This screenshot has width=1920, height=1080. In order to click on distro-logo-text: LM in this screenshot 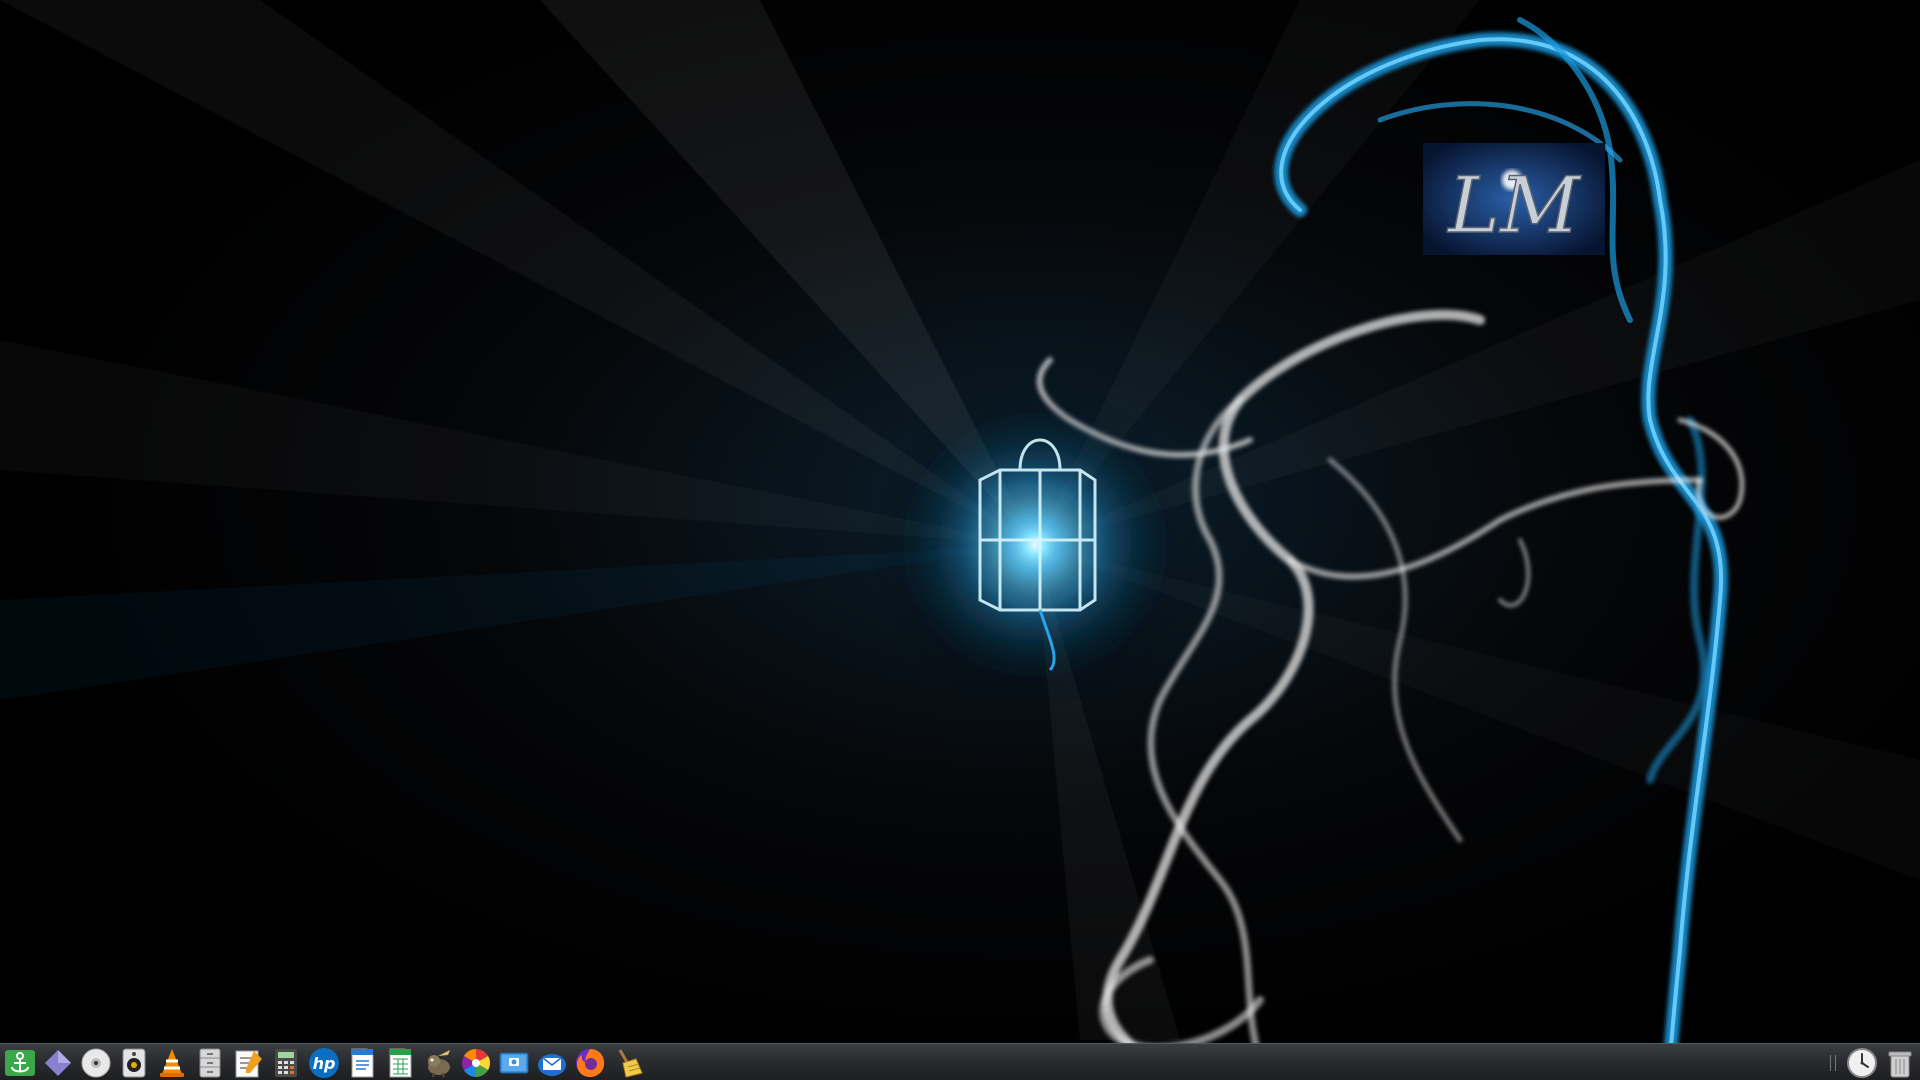, I will do `click(1514, 206)`.